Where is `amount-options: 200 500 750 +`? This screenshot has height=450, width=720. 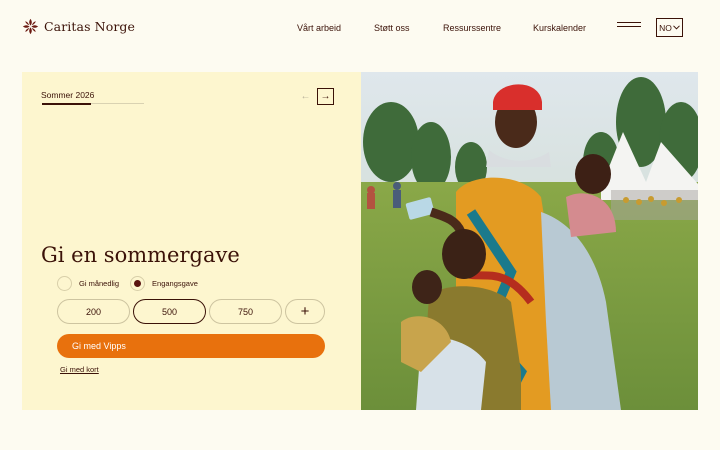 amount-options: 200 500 750 + is located at coordinates (191, 311).